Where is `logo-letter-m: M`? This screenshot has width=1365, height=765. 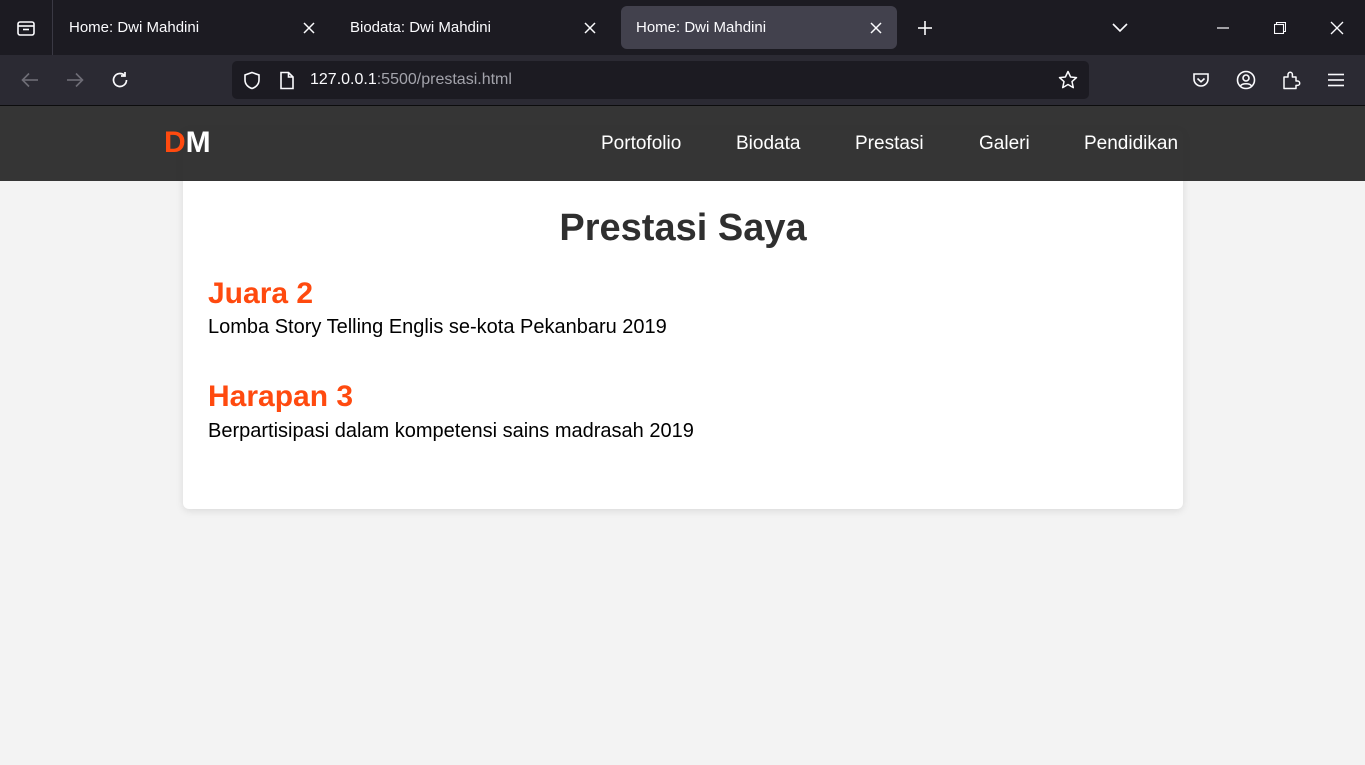
logo-letter-m: M is located at coordinates (198, 142).